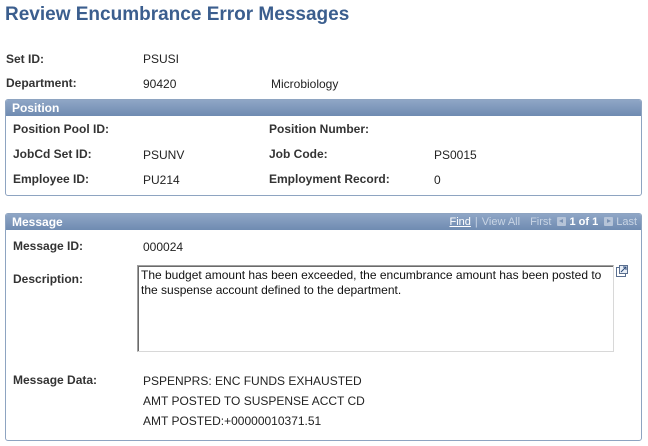  I want to click on jobcd-setid-value: PSUNV, so click(164, 155).